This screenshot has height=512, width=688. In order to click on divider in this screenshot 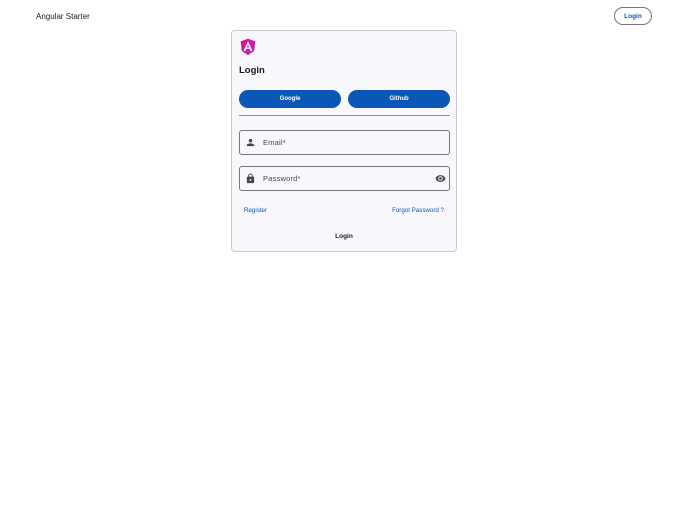, I will do `click(344, 115)`.